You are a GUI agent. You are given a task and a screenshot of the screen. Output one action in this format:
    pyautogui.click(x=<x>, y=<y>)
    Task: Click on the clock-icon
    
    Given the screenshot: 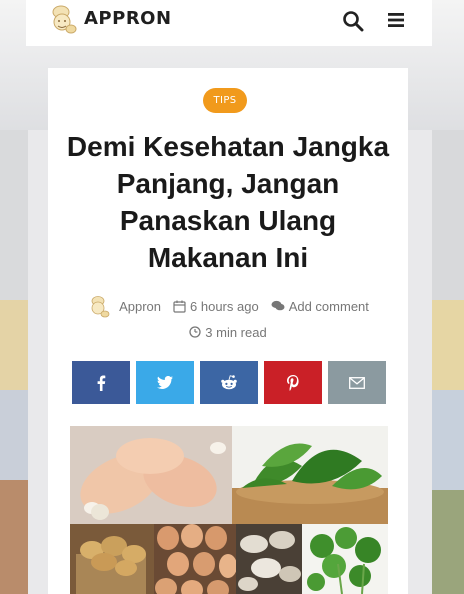 What is the action you would take?
    pyautogui.click(x=195, y=332)
    